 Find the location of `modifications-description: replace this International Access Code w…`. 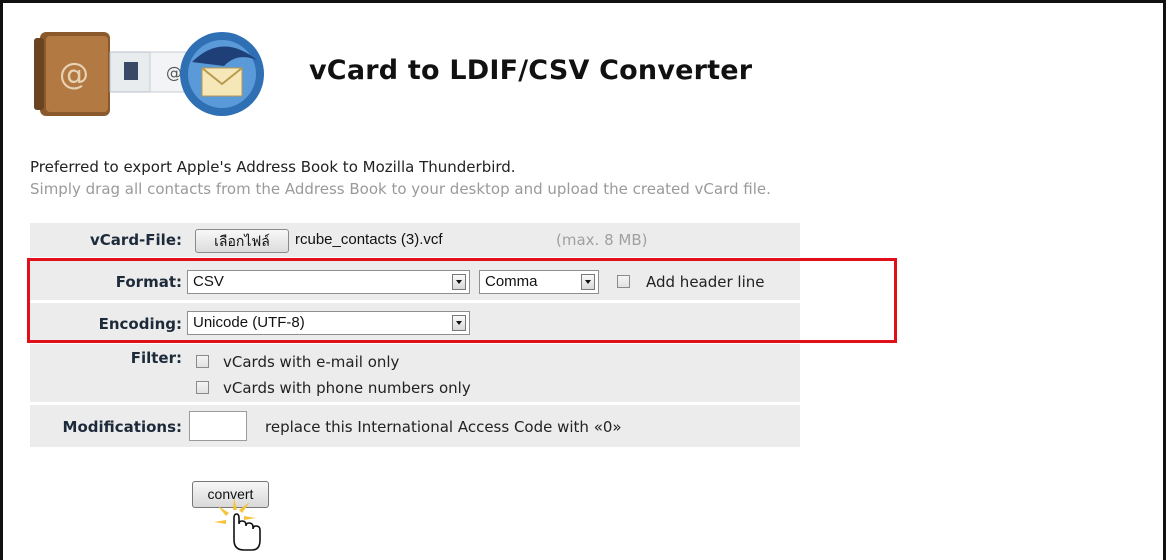

modifications-description: replace this International Access Code w… is located at coordinates (443, 427).